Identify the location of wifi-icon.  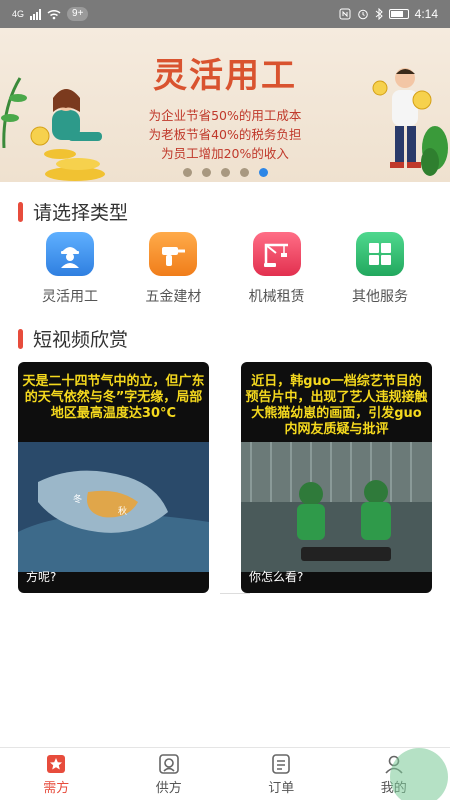
(54, 14).